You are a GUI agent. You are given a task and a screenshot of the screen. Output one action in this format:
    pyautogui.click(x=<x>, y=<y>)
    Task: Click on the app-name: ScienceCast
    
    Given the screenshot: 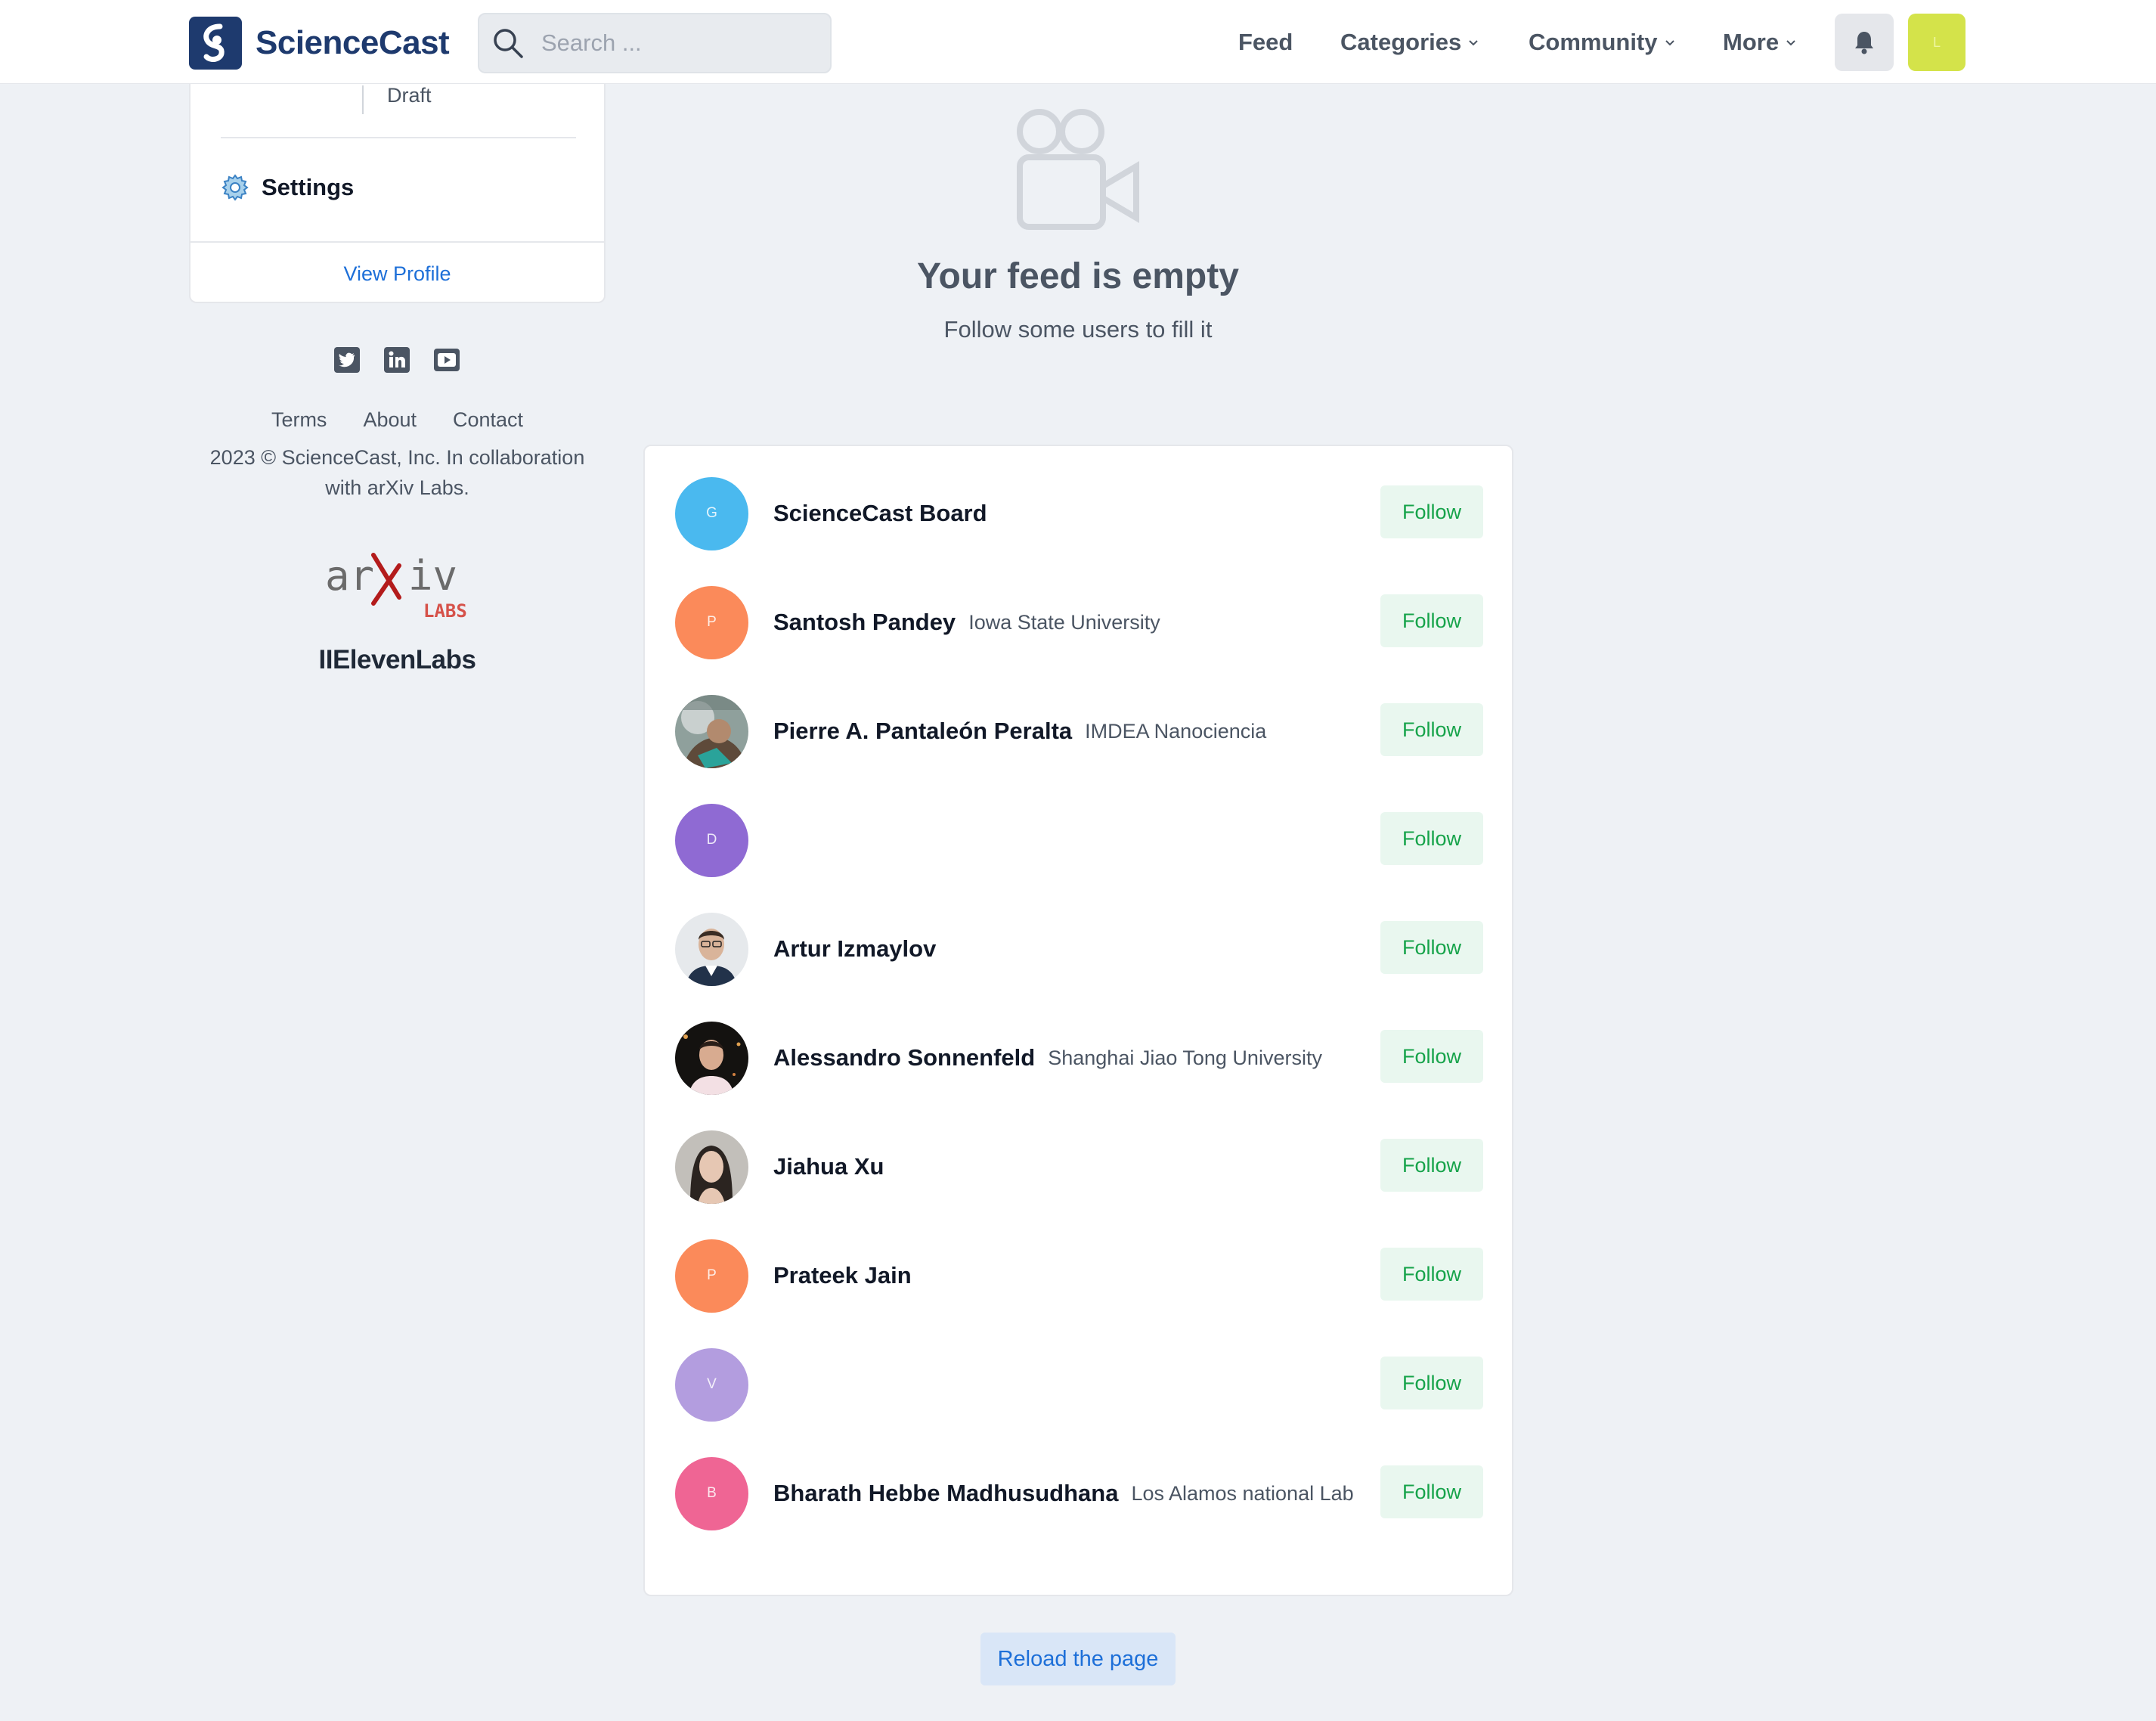 What is the action you would take?
    pyautogui.click(x=353, y=42)
    